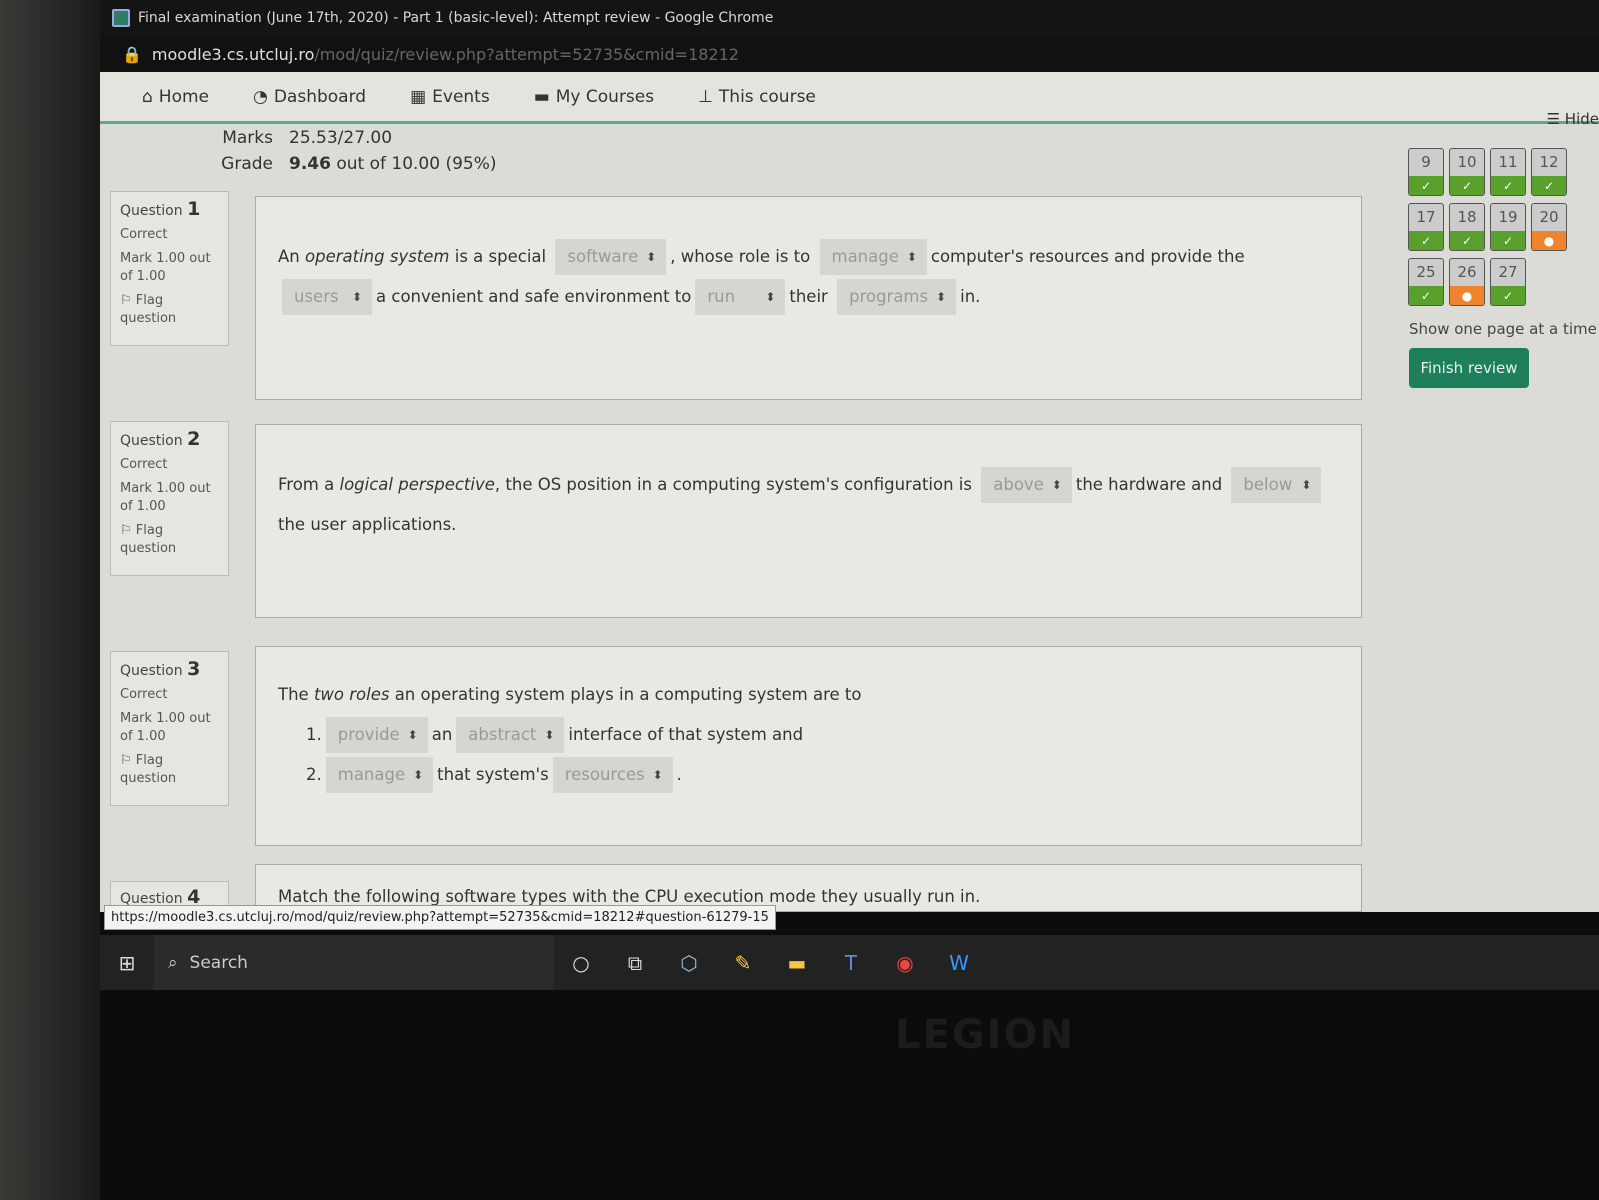 This screenshot has width=1599, height=1200. I want to click on windows-taskbar: ⊞ ⌕ Search ○ ⧉ ⬡ ✎ ▬ T ◉ W, so click(849, 962).